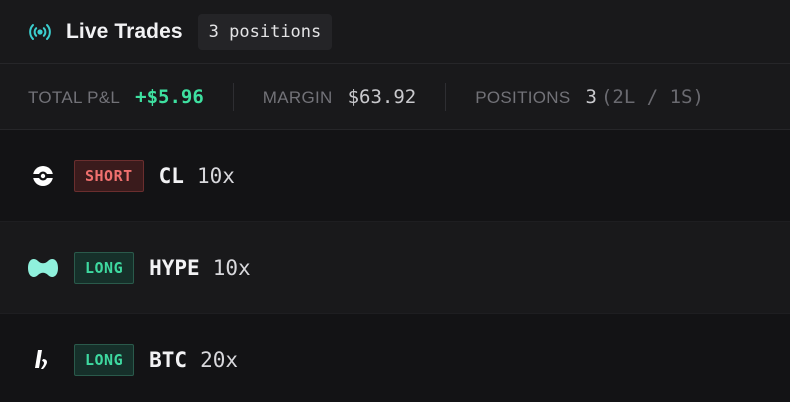 The height and width of the screenshot is (402, 790). I want to click on positions-count-badge: 3 positions, so click(265, 31).